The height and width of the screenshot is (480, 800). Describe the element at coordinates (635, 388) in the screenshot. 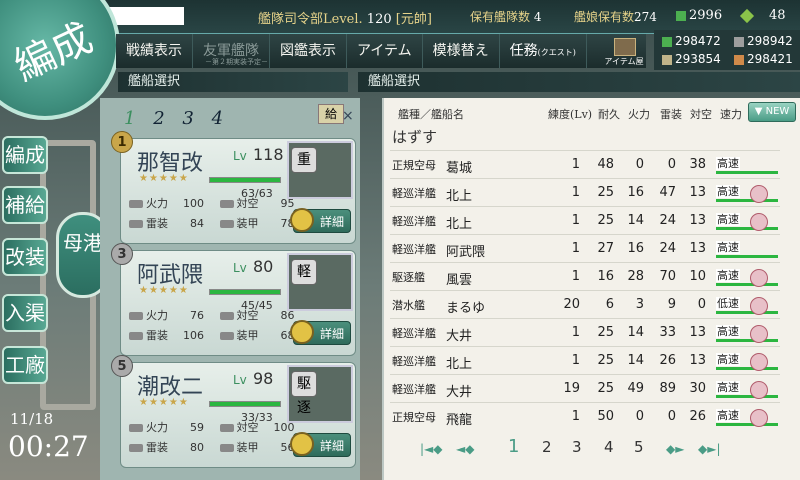

I see `ship-firepower: 49` at that location.